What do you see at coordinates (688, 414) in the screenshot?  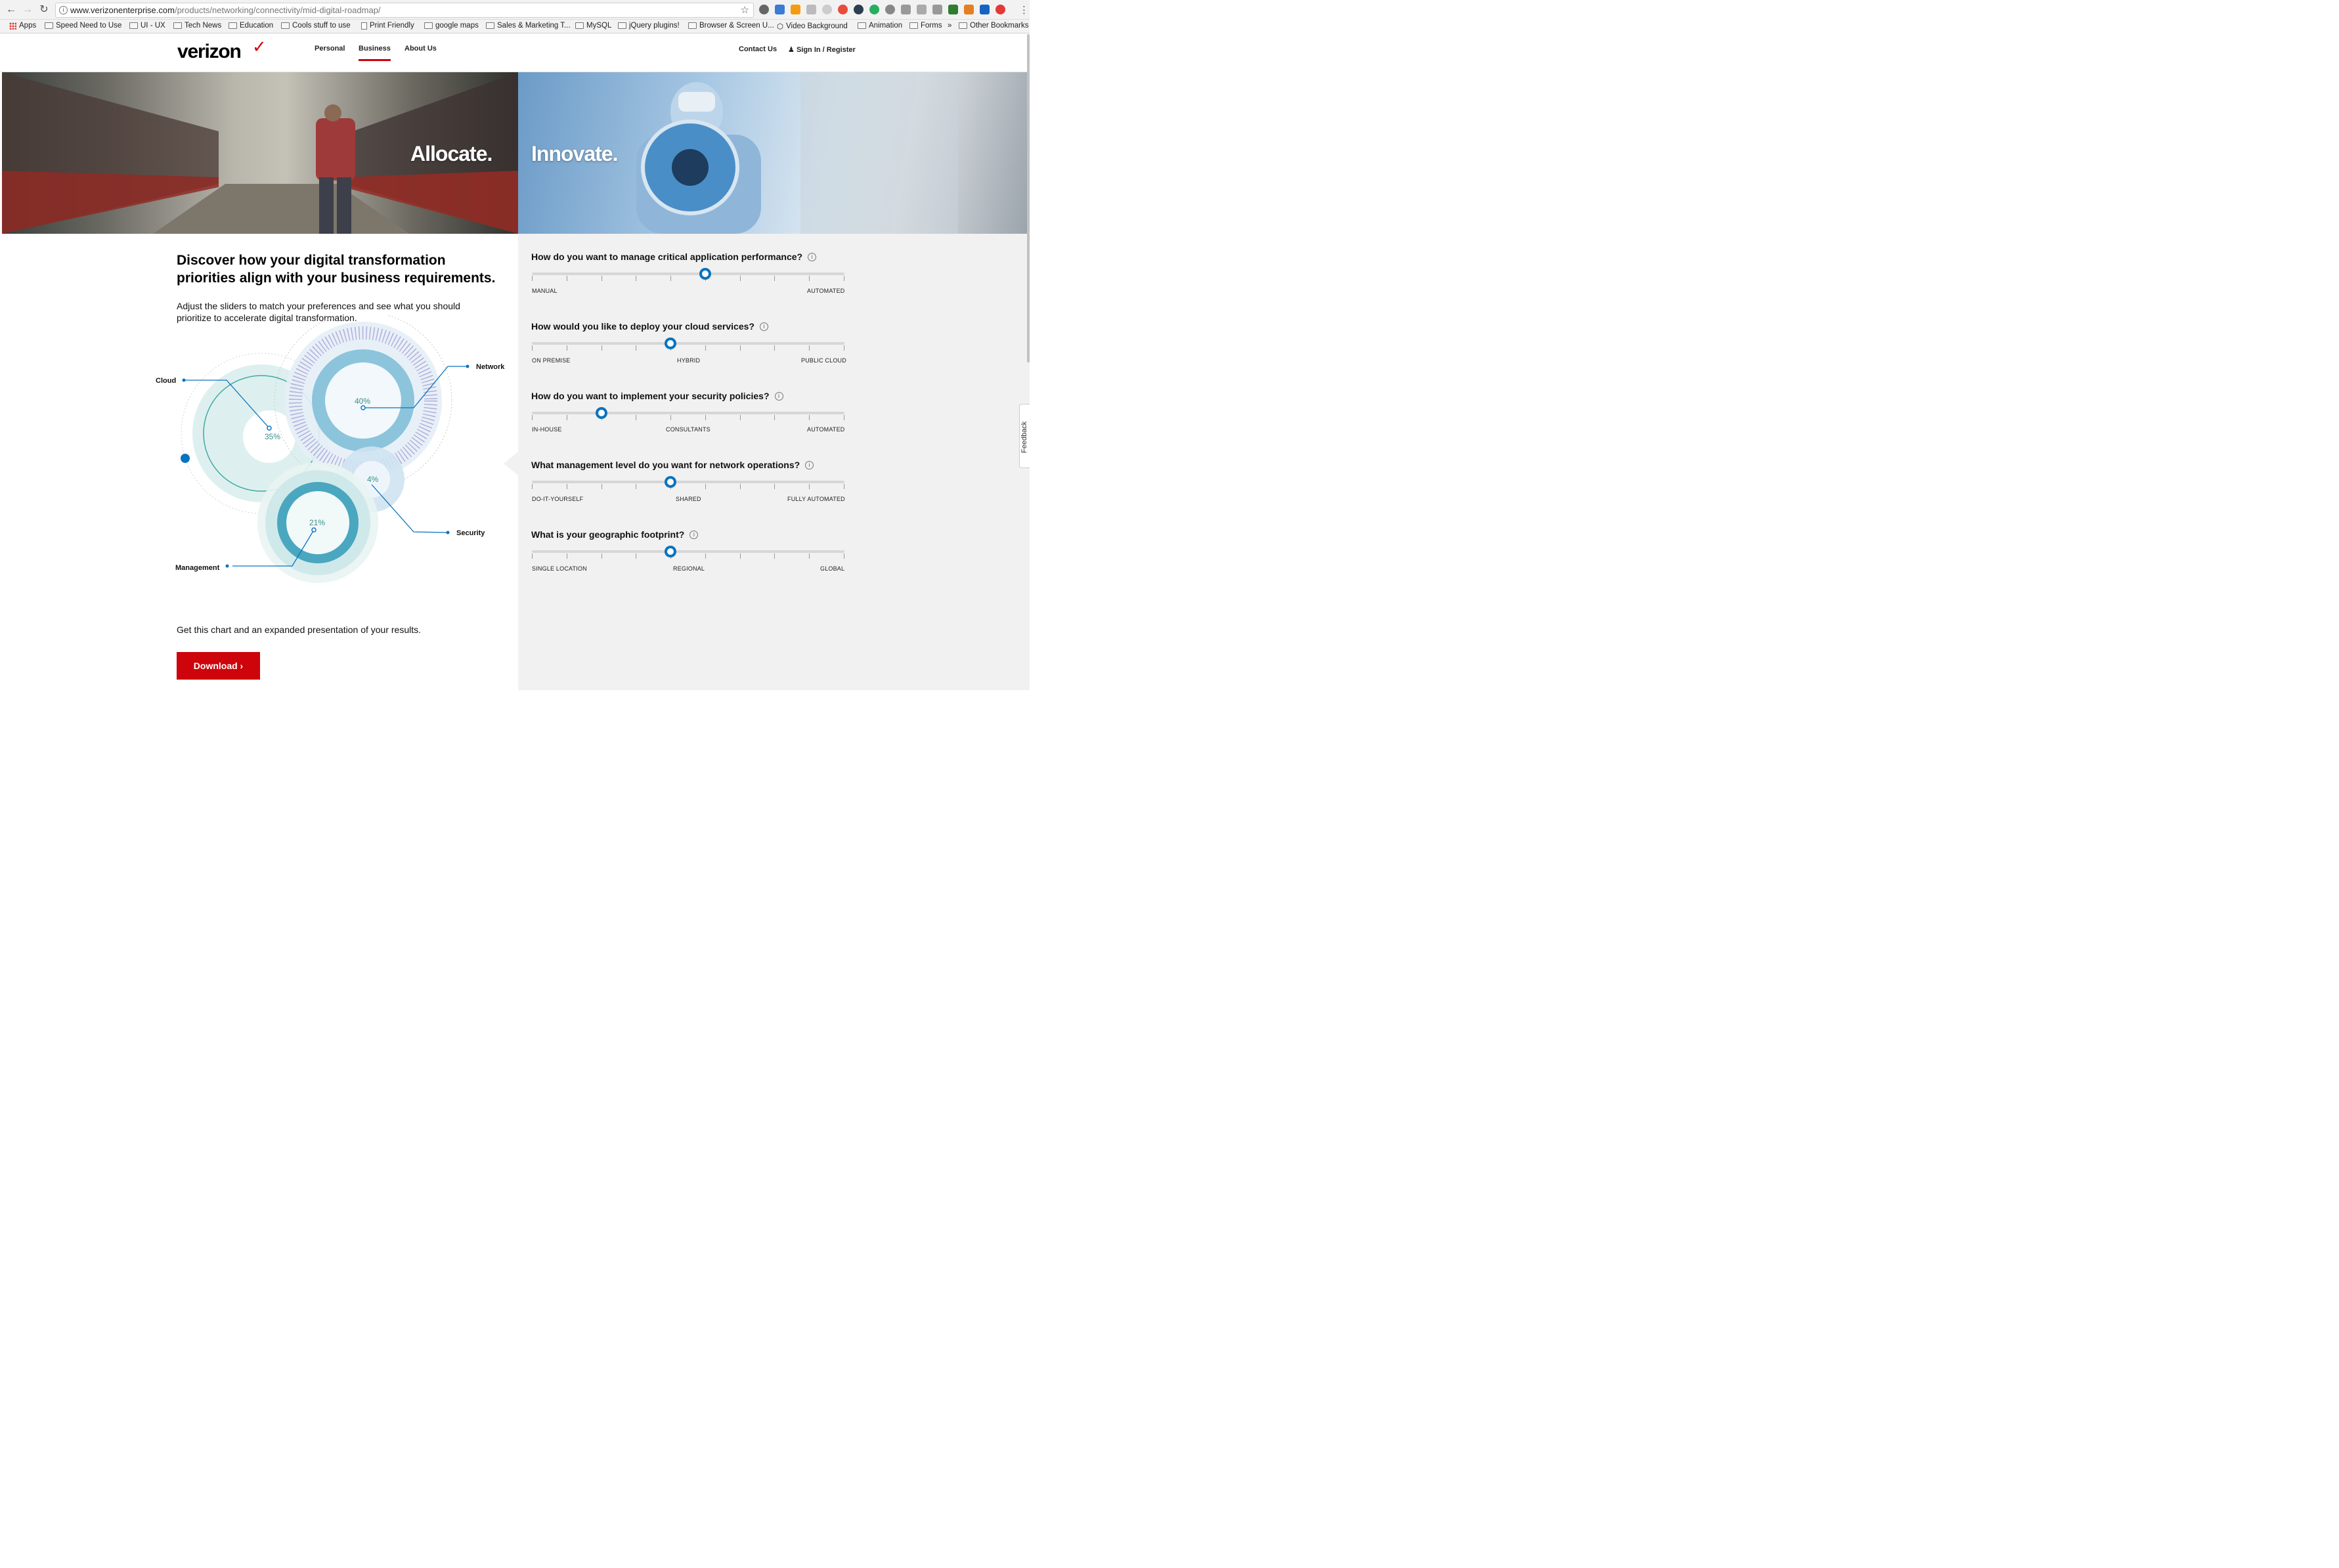 I see `slider-security` at bounding box center [688, 414].